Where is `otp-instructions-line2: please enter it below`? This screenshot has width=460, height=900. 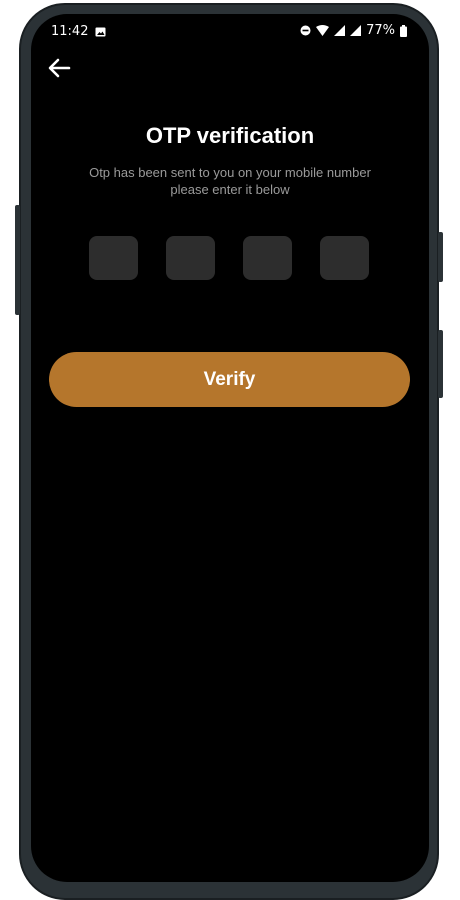
otp-instructions-line2: please enter it below is located at coordinates (230, 189).